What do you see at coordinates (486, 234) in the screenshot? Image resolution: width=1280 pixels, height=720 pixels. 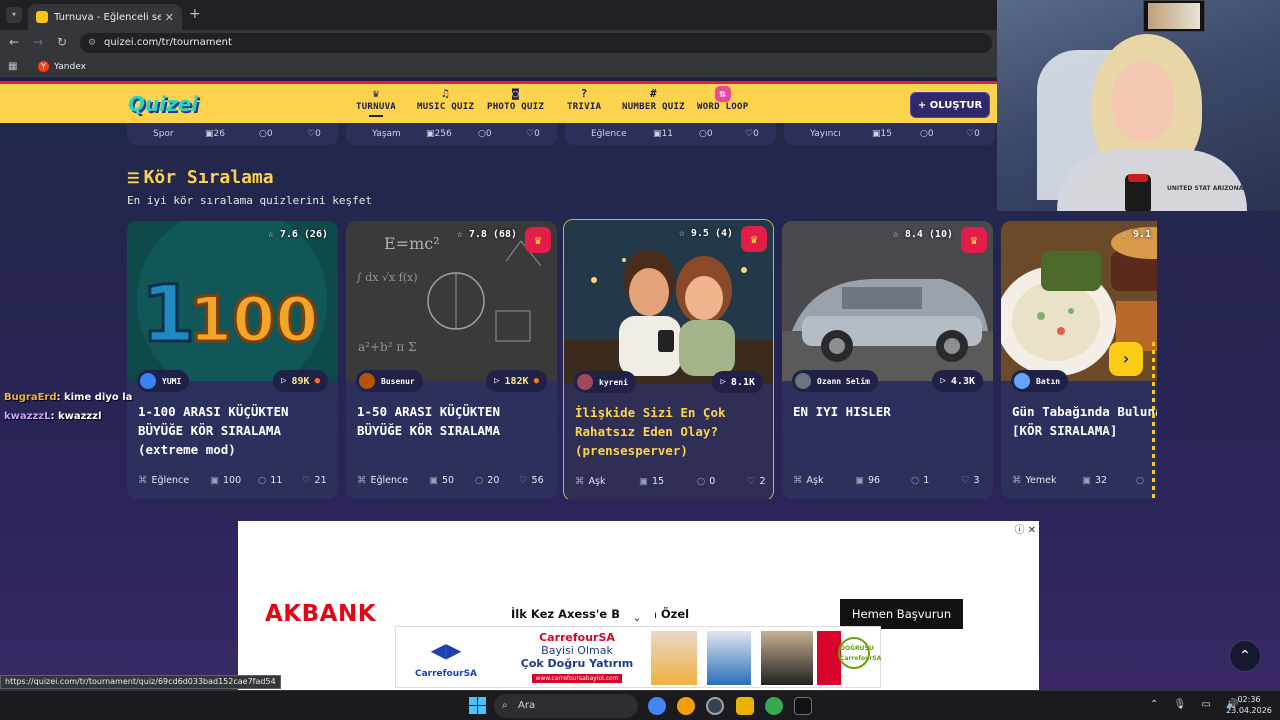 I see `rating-badge: ☆ 7.8 (68)` at bounding box center [486, 234].